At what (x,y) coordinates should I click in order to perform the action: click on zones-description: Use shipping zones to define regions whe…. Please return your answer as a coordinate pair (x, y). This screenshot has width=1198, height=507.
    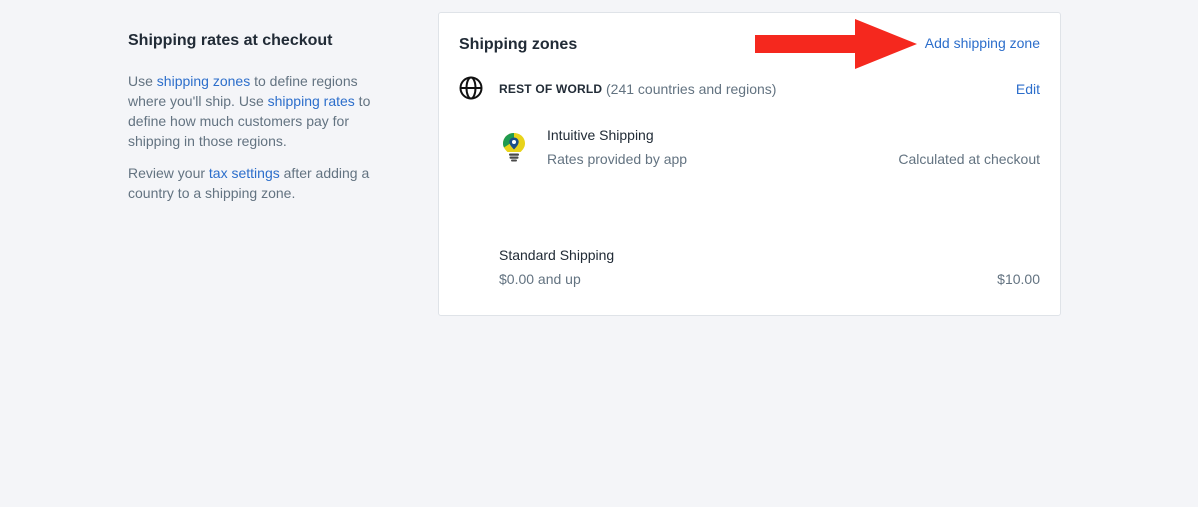
    Looking at the image, I should click on (253, 111).